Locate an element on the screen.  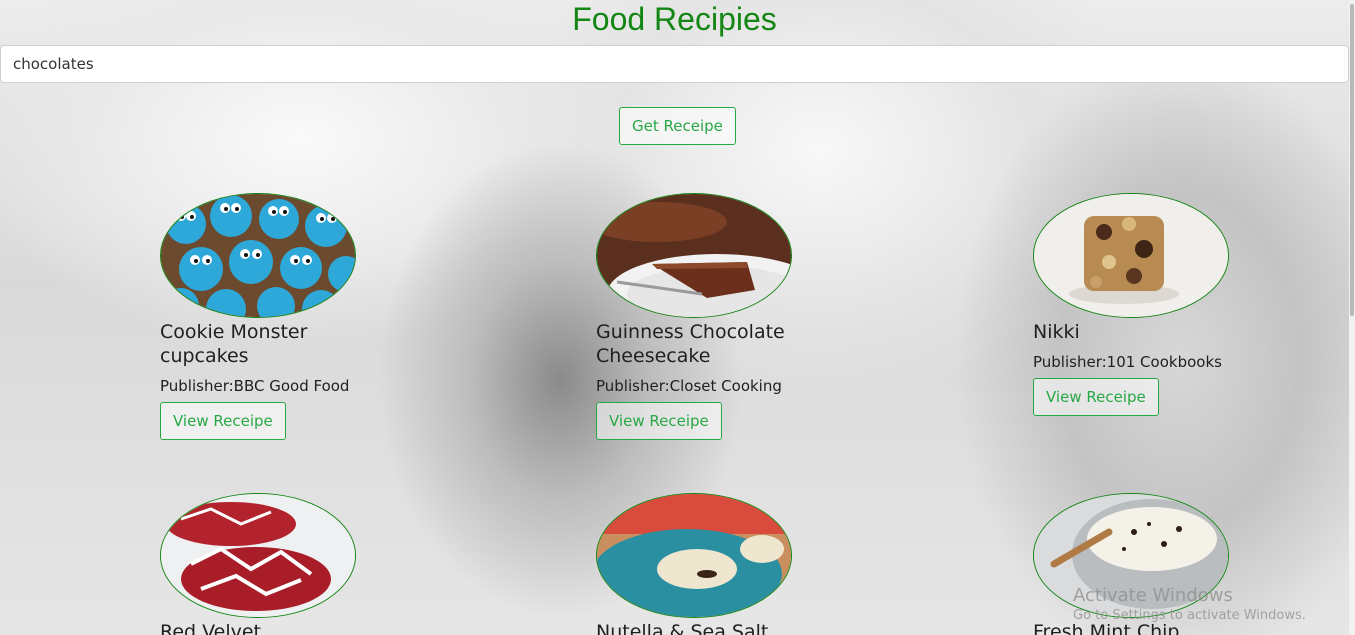
page-scrollbar is located at coordinates (1352, 317).